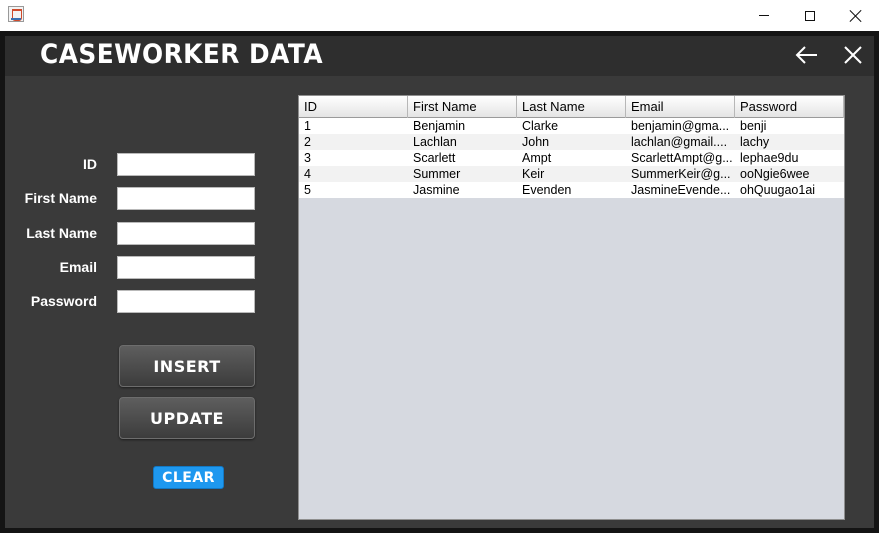  I want to click on cell-first-name: Lachlan, so click(435, 142).